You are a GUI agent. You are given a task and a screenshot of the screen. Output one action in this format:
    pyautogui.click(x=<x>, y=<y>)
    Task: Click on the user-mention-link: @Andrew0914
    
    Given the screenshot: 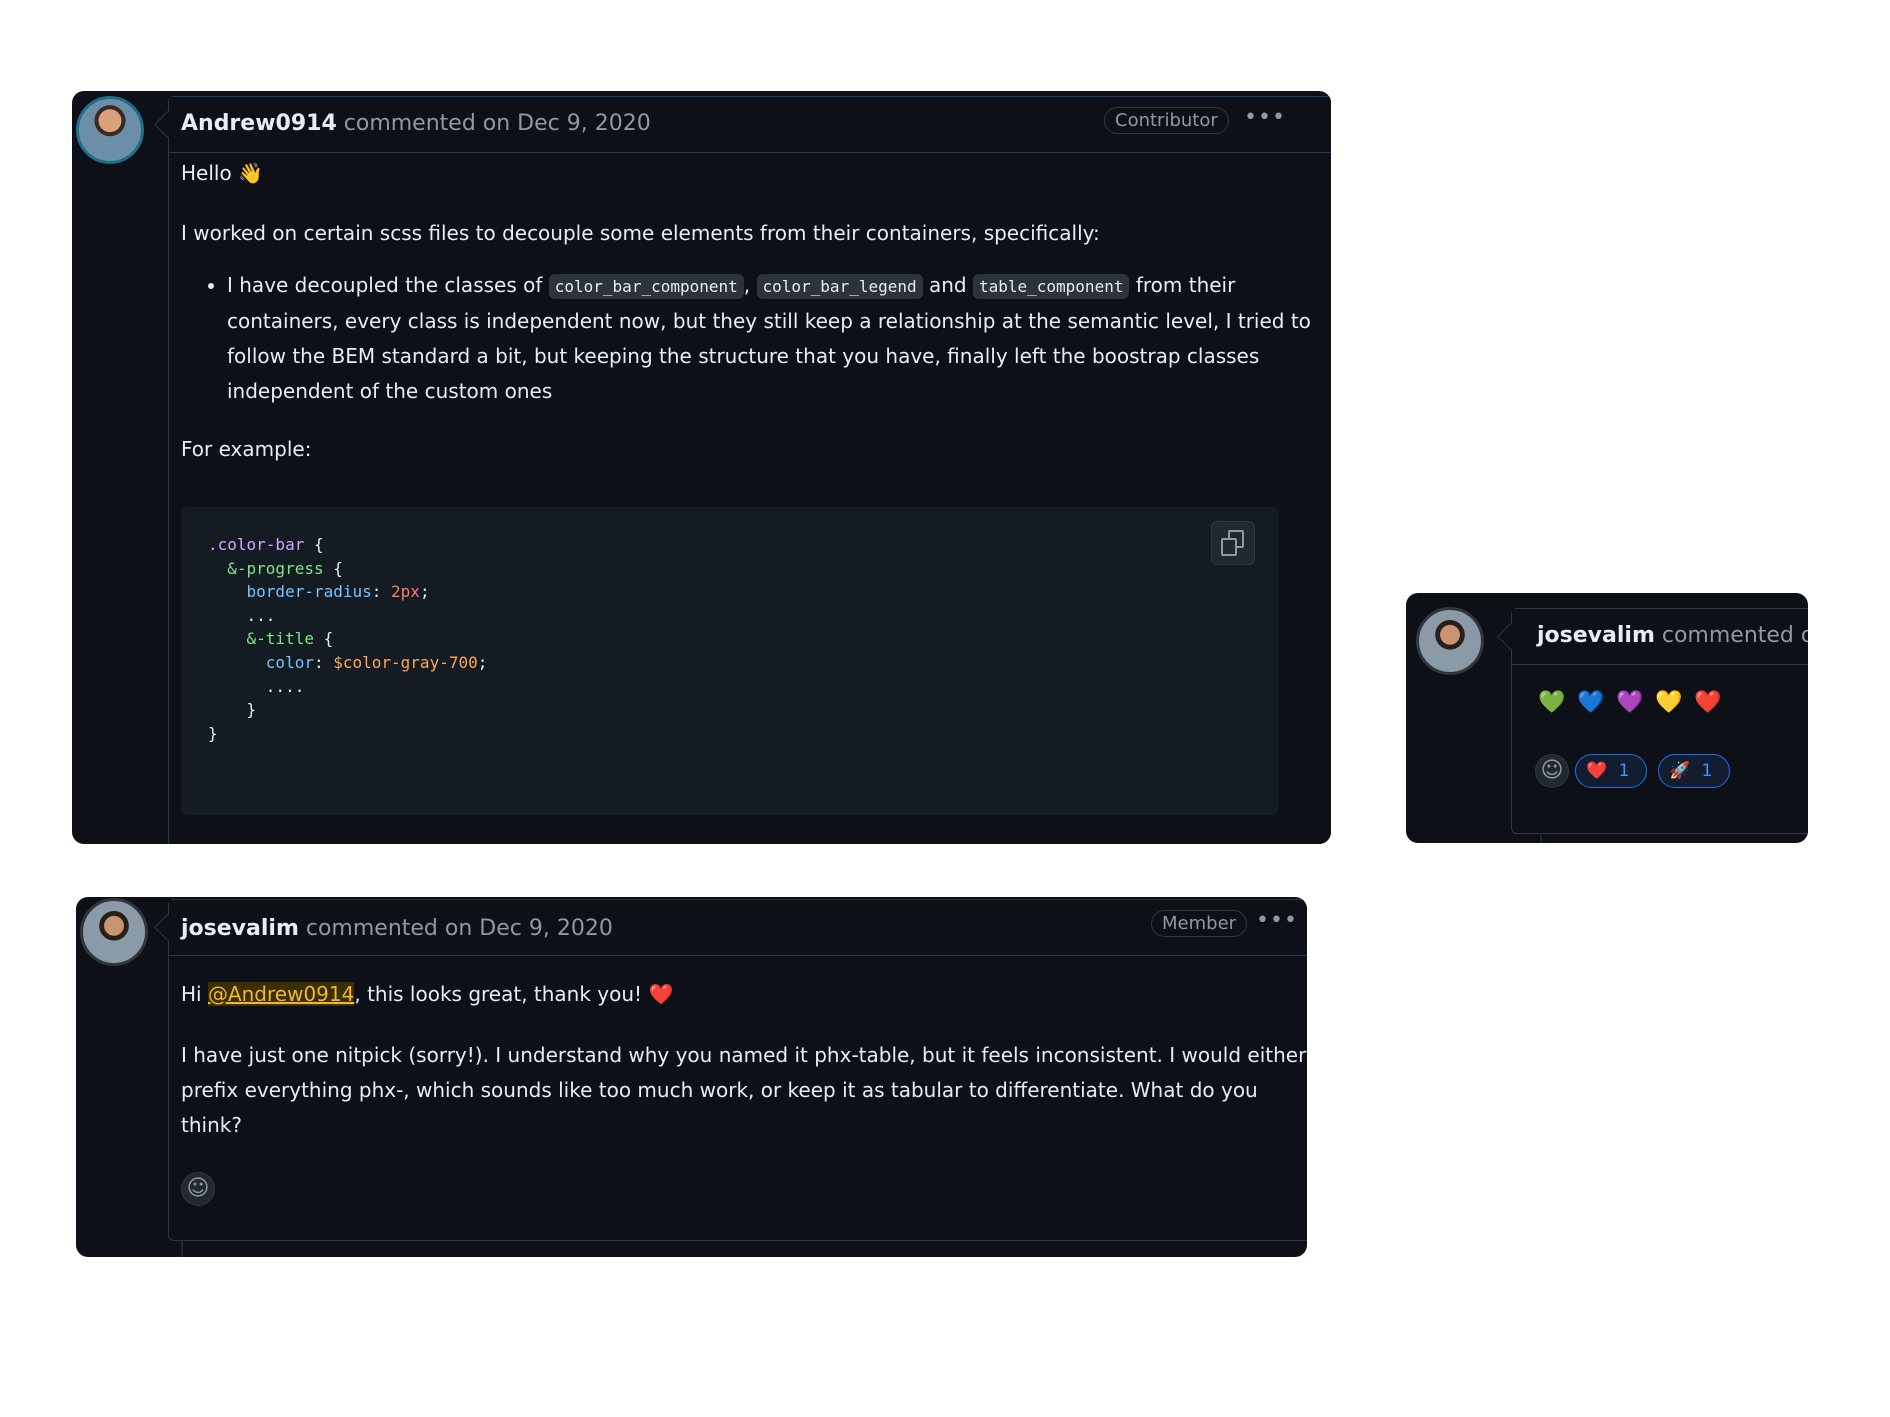 What is the action you would take?
    pyautogui.click(x=281, y=994)
    